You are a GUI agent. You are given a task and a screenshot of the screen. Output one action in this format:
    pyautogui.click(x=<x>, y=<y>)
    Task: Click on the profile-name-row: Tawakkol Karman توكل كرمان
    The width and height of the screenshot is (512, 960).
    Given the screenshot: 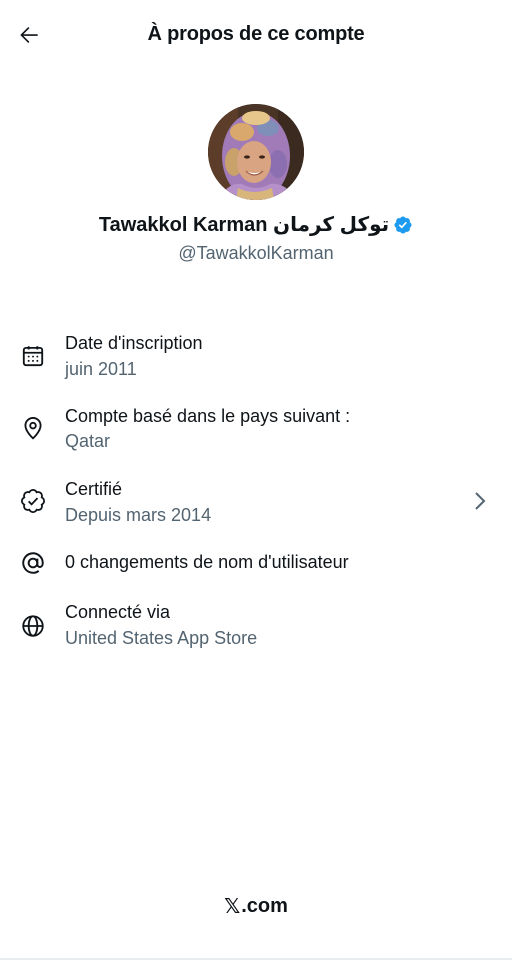 What is the action you would take?
    pyautogui.click(x=256, y=224)
    